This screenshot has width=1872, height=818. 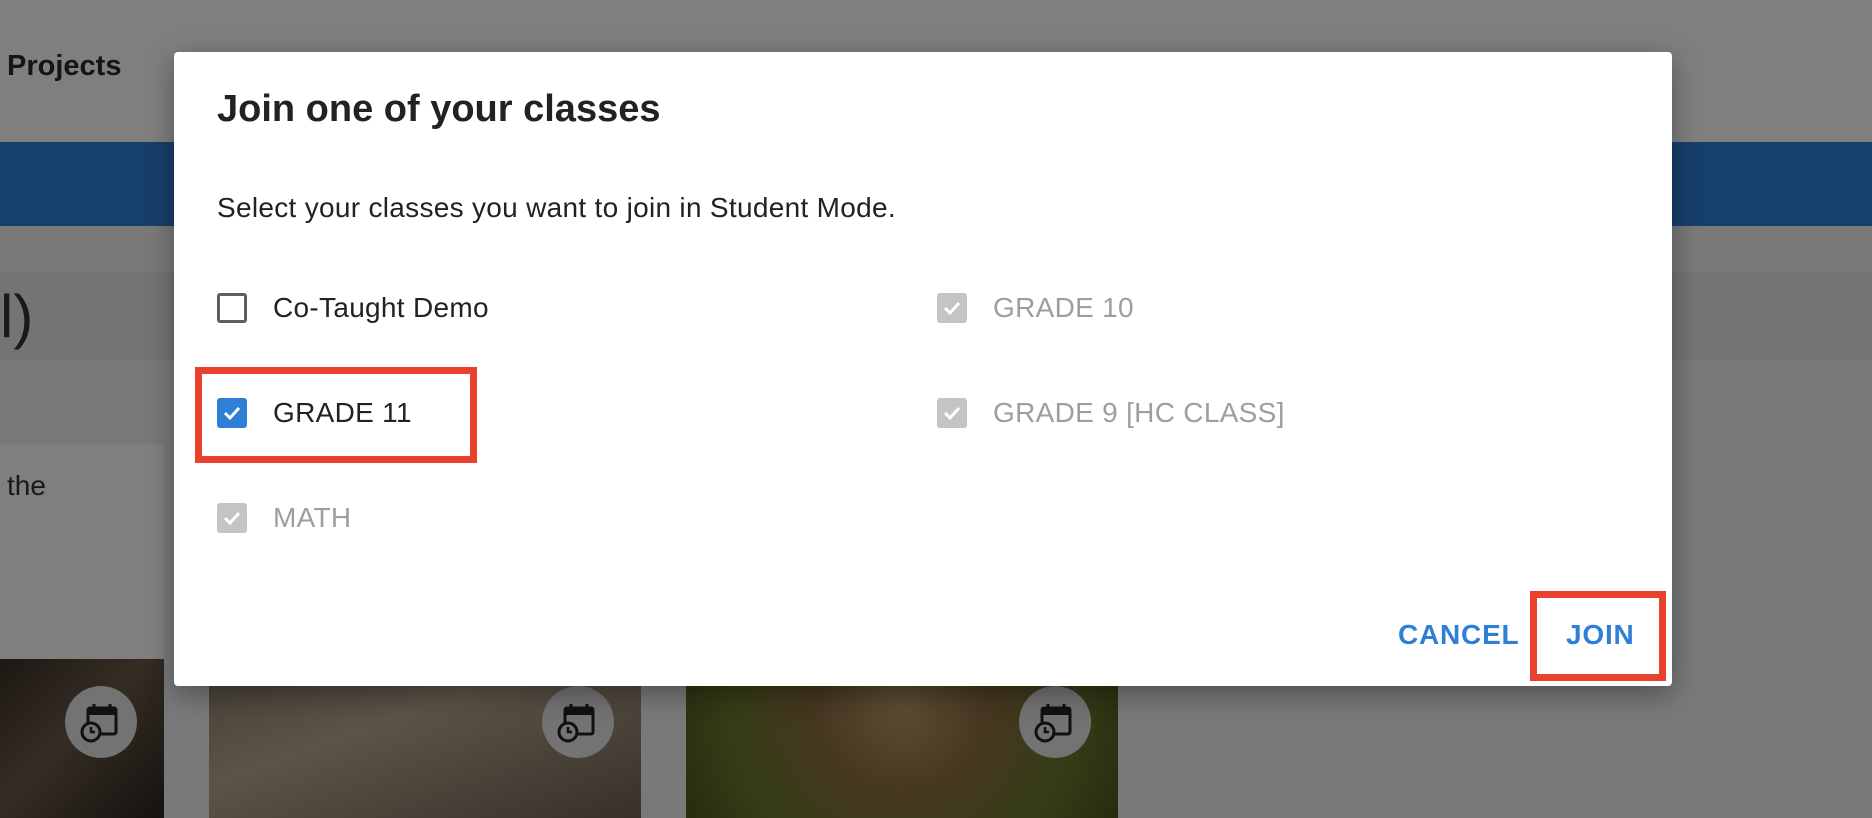 I want to click on checkbox, so click(x=232, y=308).